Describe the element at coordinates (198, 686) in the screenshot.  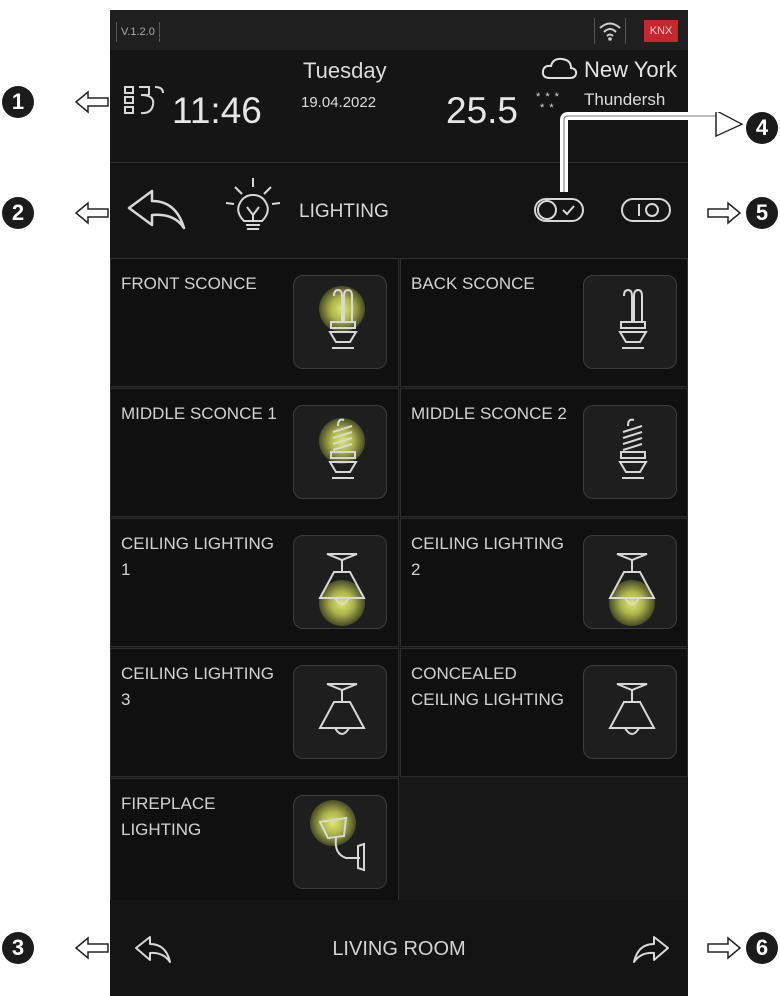
I see `light-tile-label: CEILING LIGHTING 3` at that location.